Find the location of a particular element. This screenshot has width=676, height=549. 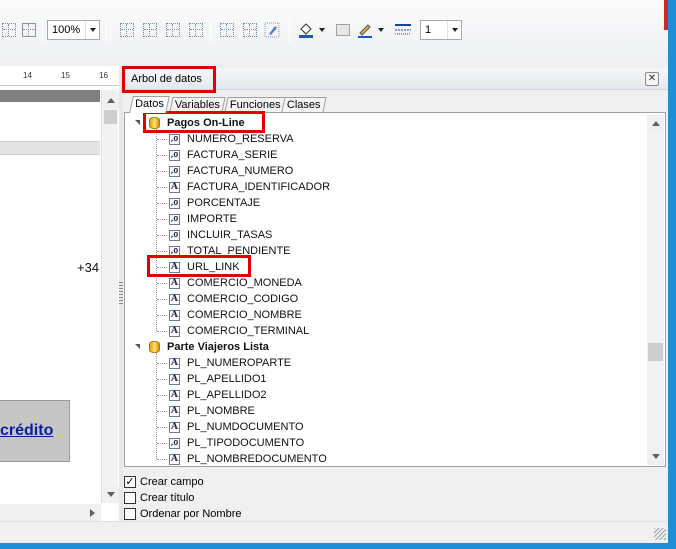

tree-field-label: PL_NOMBREDOCUMENTO is located at coordinates (257, 459).